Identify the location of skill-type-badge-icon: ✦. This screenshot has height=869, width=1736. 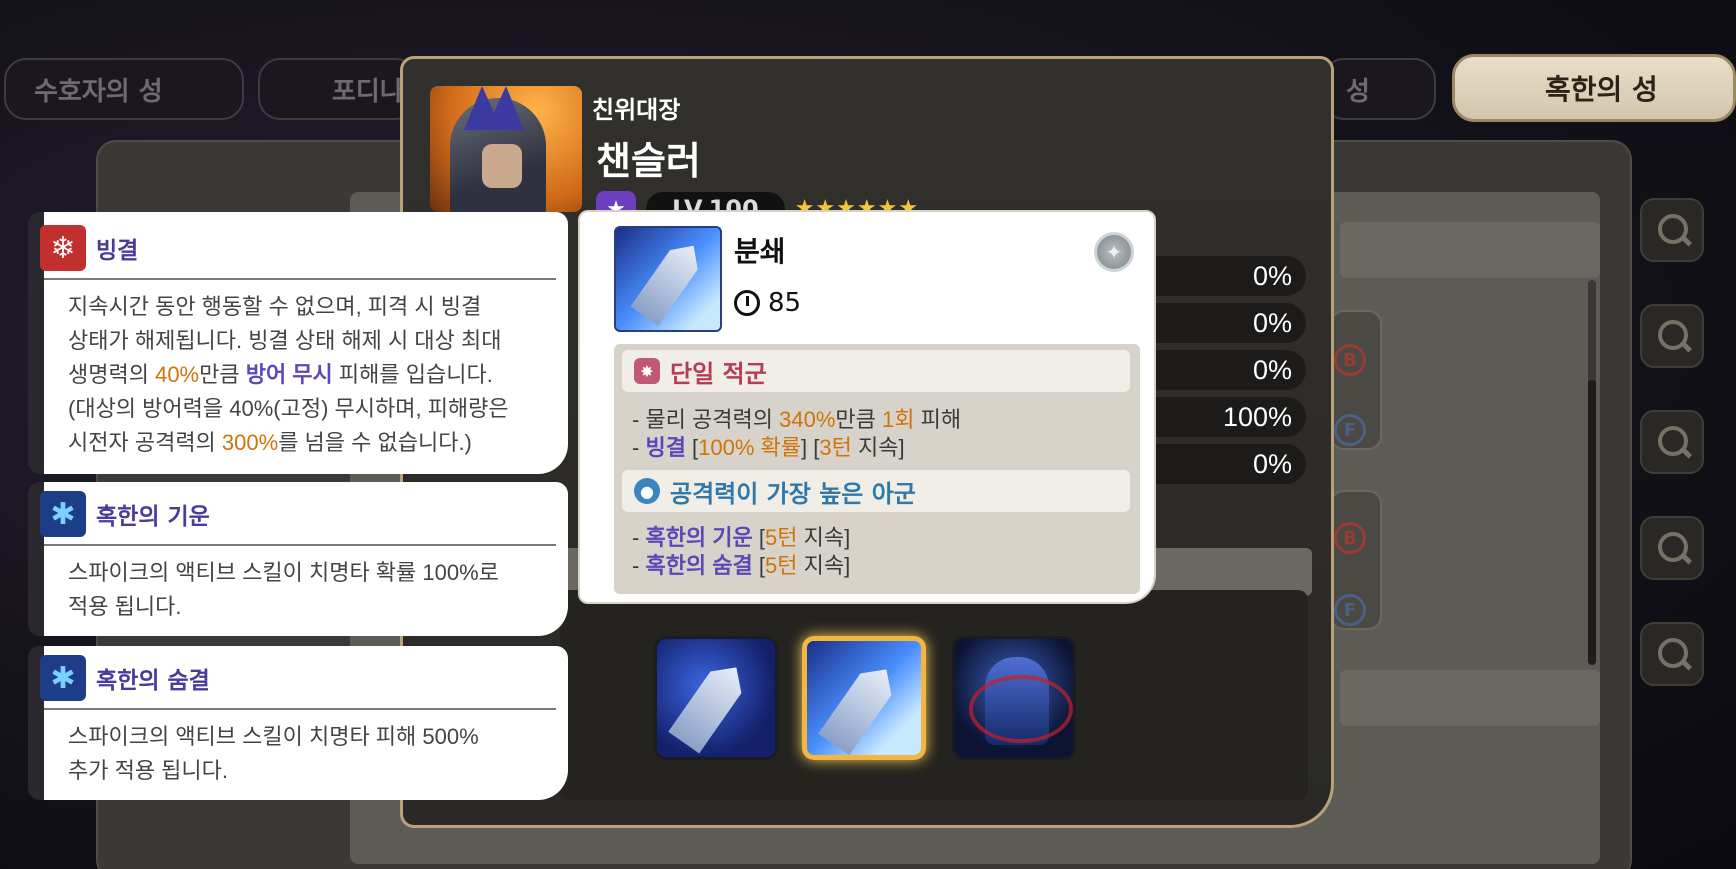
(1114, 252).